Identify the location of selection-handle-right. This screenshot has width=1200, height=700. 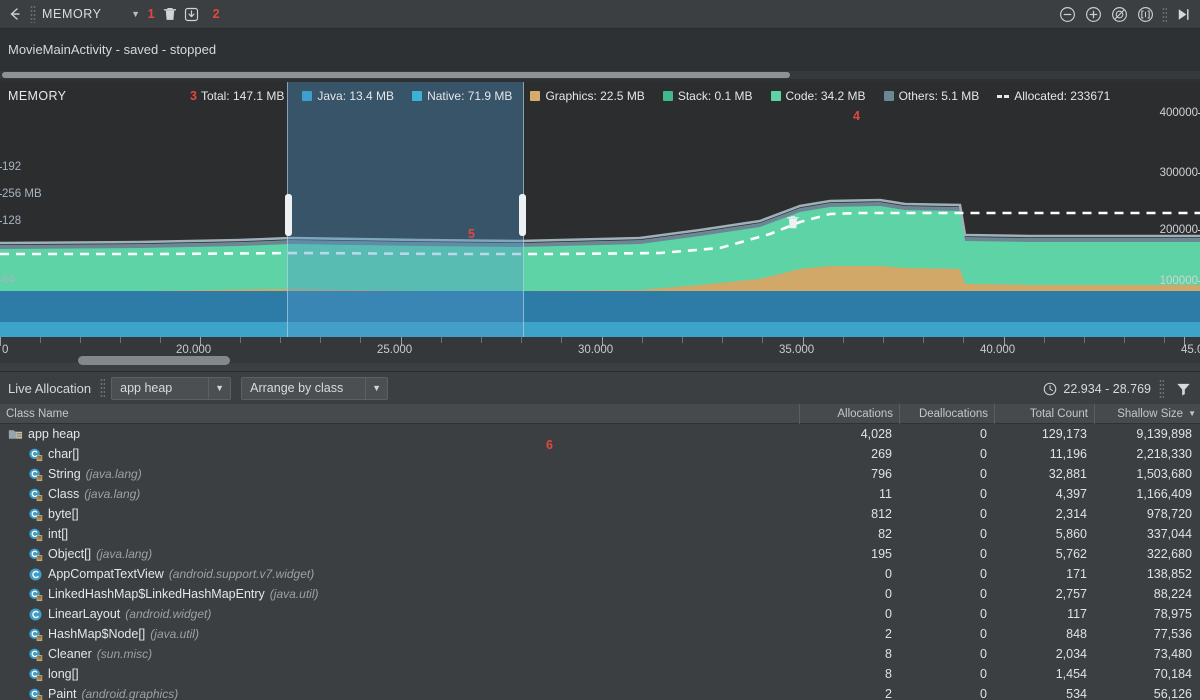
(522, 215).